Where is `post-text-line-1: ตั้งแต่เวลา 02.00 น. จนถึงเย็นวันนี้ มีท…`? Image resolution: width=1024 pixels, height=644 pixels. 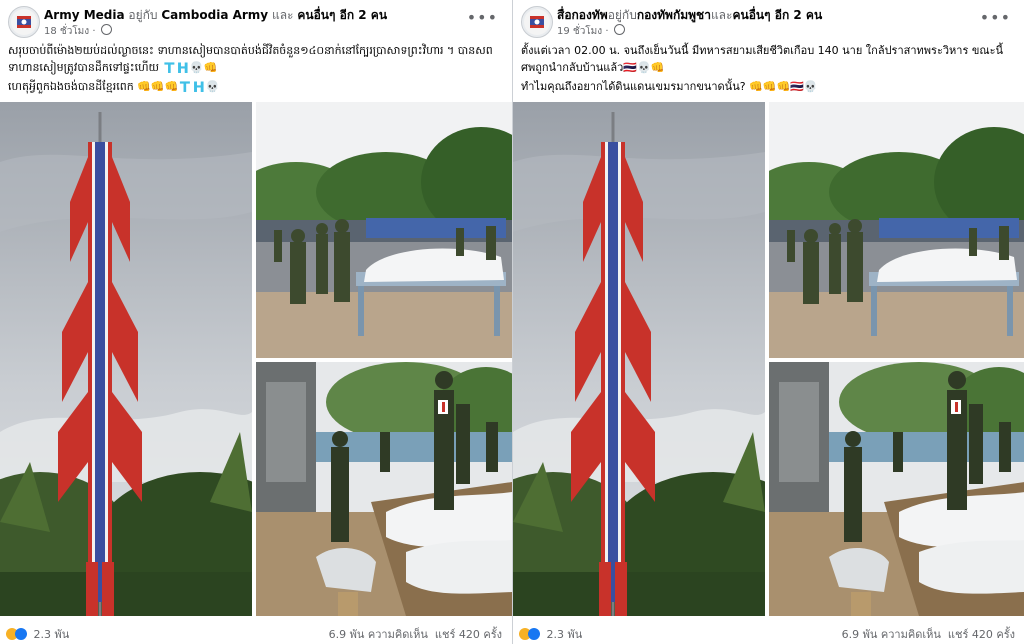
post-text-line-1: ตั้งแต่เวลา 02.00 น. จนถึงเย็นวันนี้ มีท… is located at coordinates (762, 59).